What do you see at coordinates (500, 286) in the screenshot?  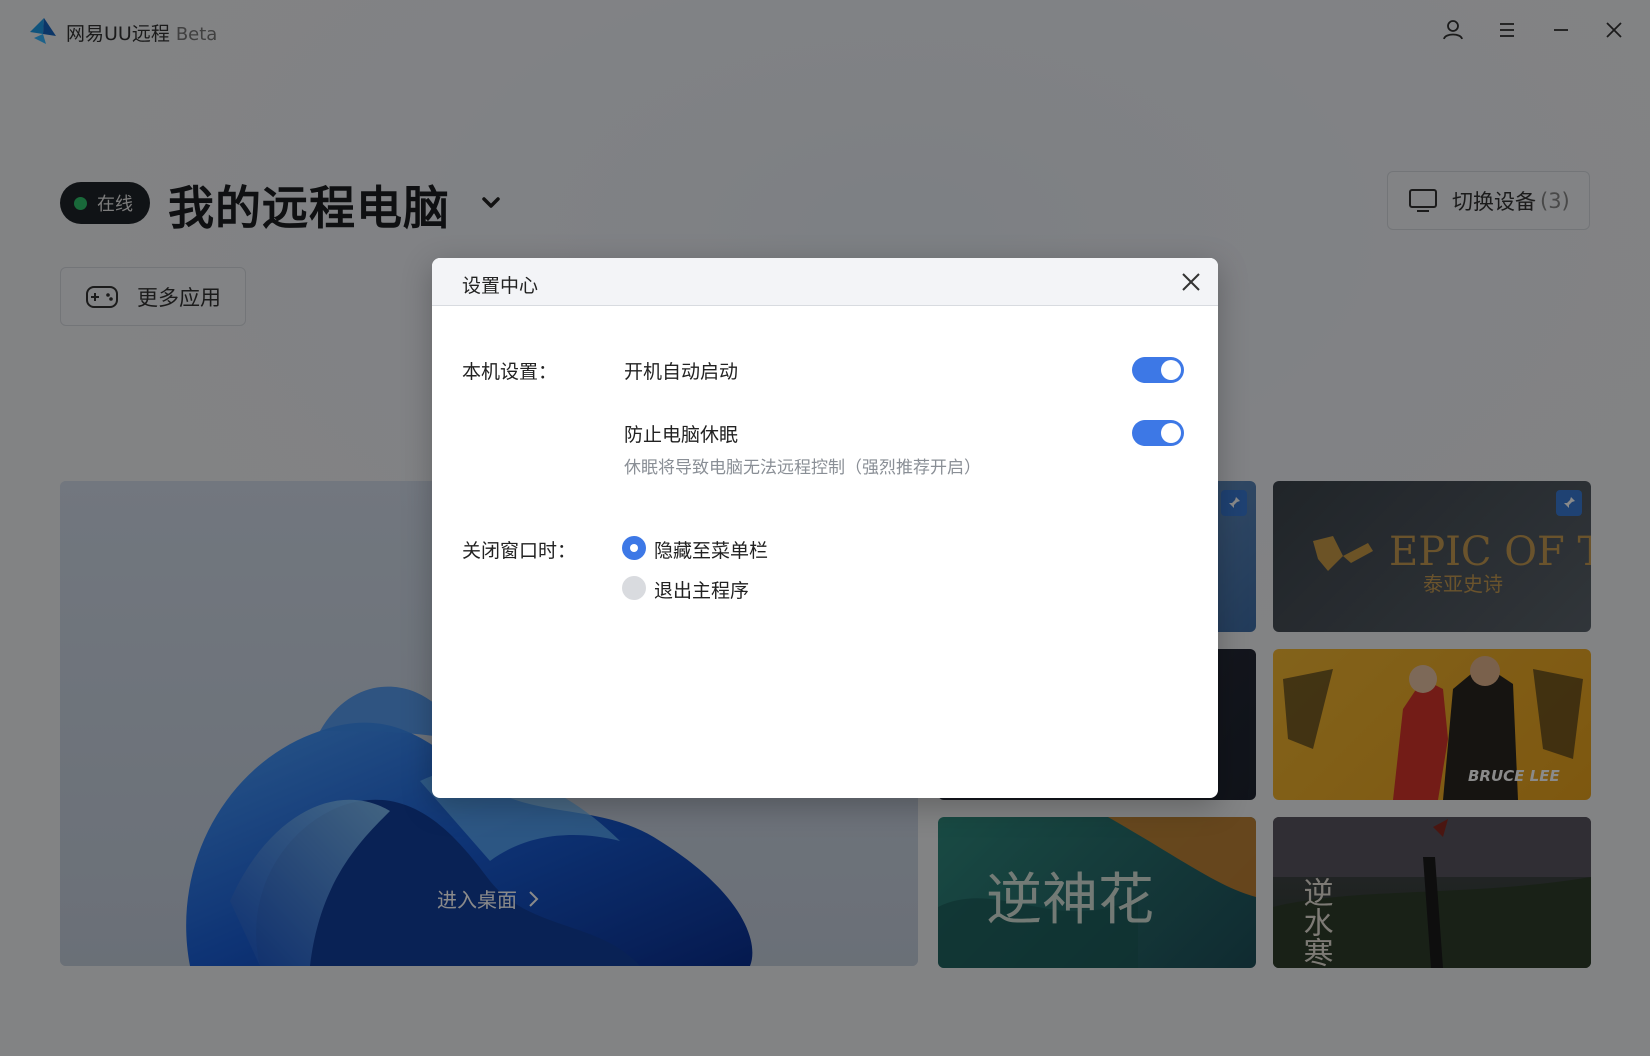 I see `dialog-title: 设置中心` at bounding box center [500, 286].